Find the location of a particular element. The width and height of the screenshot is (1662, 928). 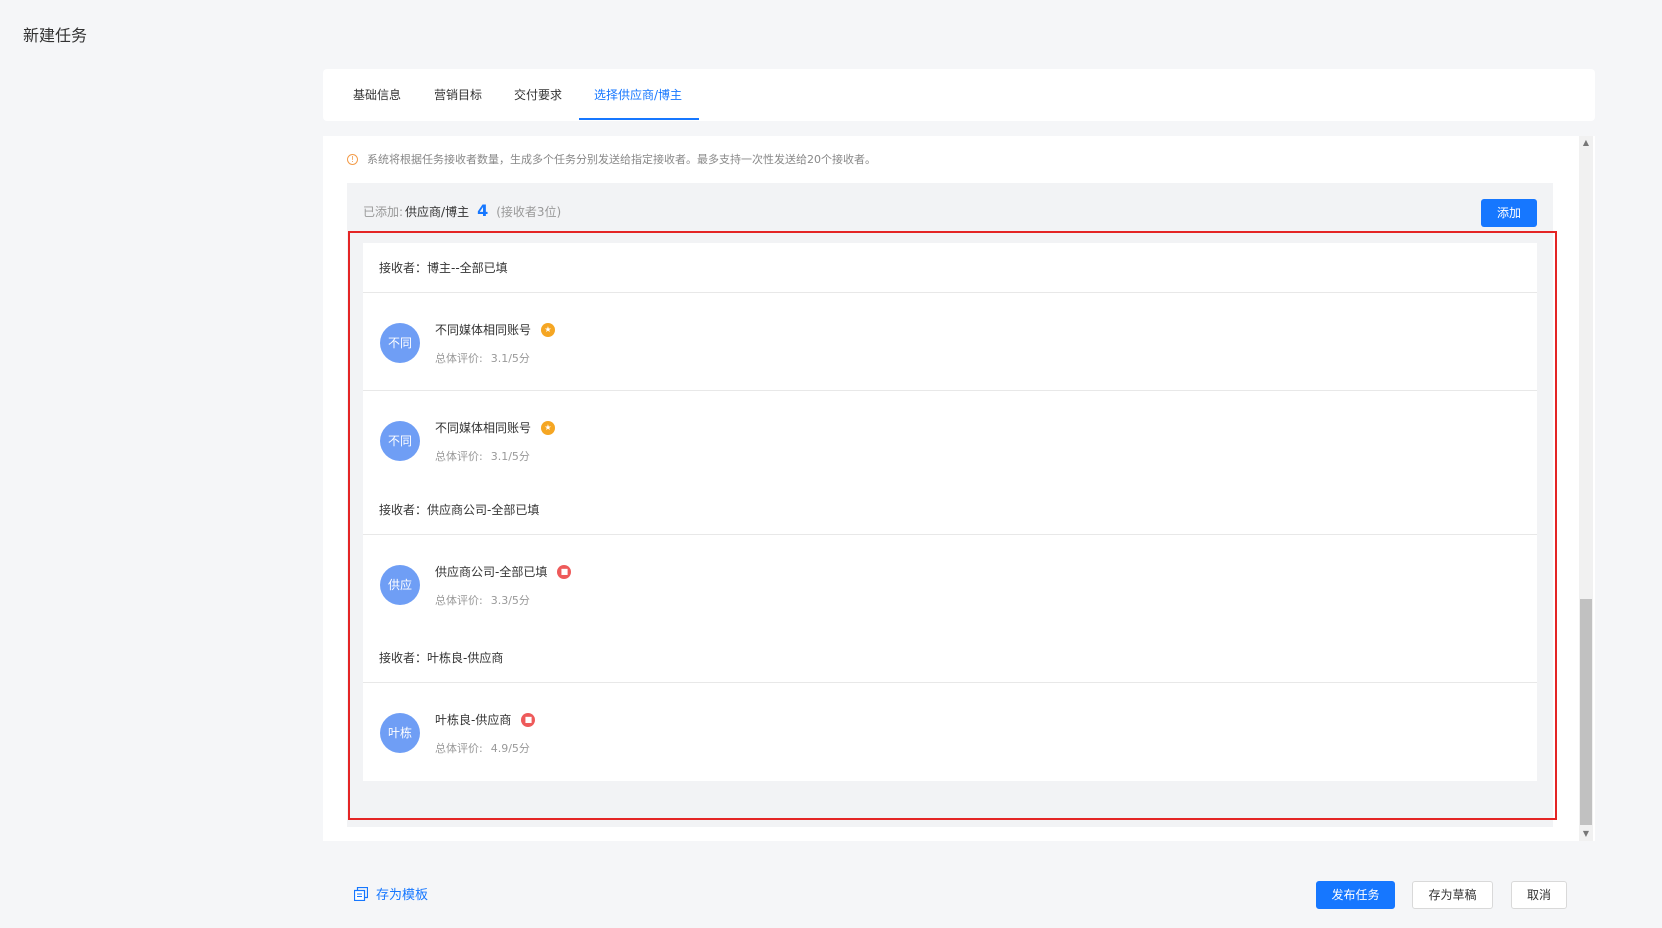

receiver-group: 接收者：叶栋良-供应商 叶栋 叶栋良-供应商 ■ 总体评价: 4.9/5分 is located at coordinates (950, 707).